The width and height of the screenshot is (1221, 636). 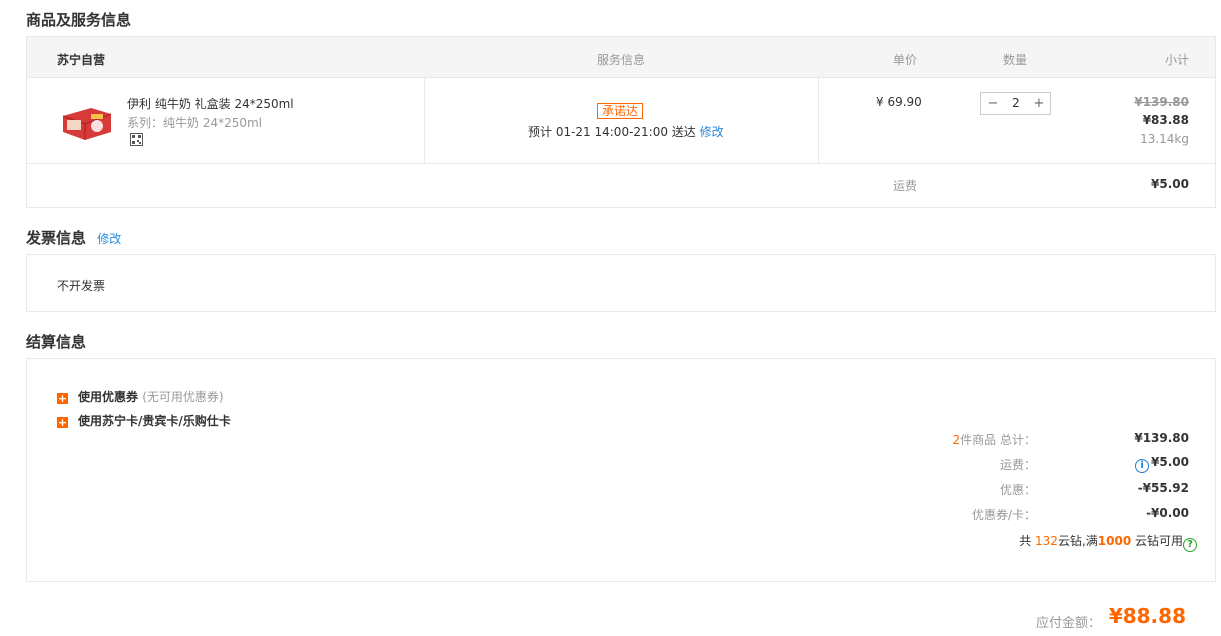 I want to click on goods-table-header: 苏宁自营 服务信息 单价 数量 小计, so click(x=621, y=57).